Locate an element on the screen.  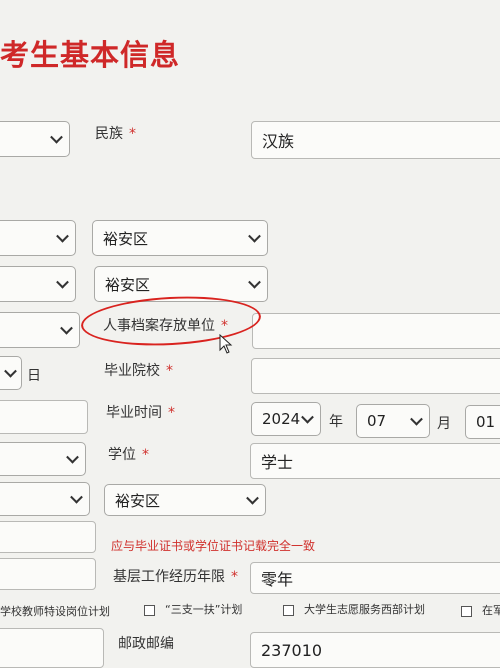
plan-option-1: 学校教师特设岗位计划 is located at coordinates (55, 611).